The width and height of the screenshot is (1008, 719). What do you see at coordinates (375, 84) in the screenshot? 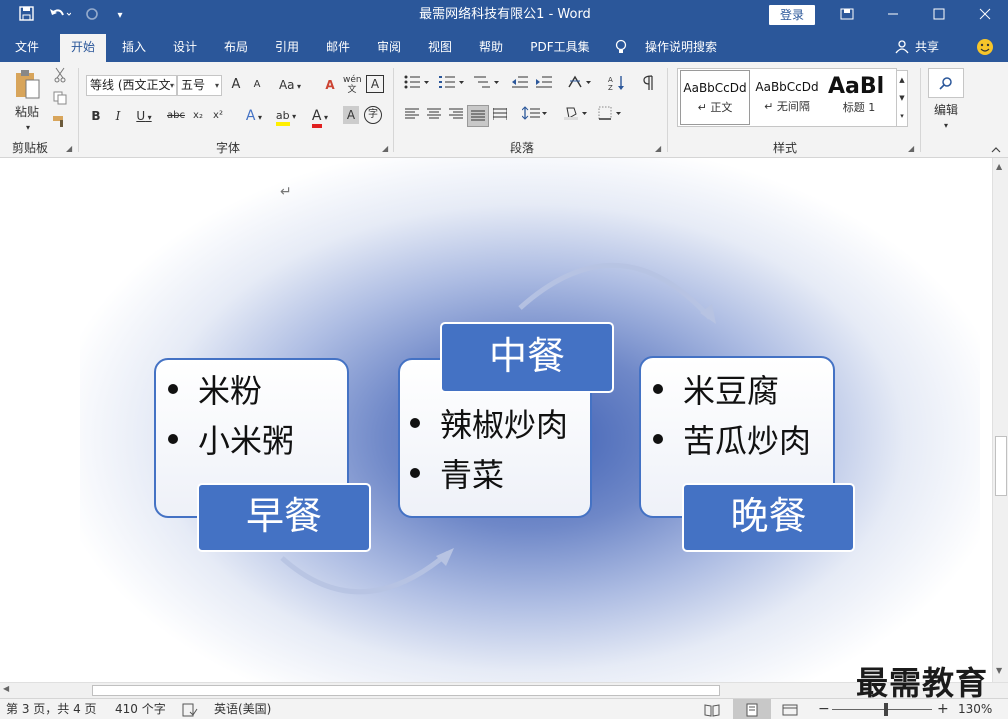
I see `character-border-icon: A` at bounding box center [375, 84].